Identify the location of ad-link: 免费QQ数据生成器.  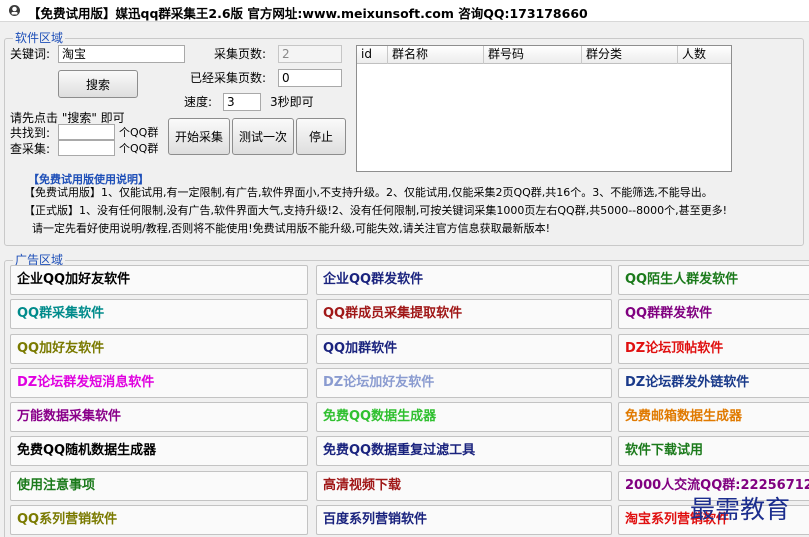
(464, 417).